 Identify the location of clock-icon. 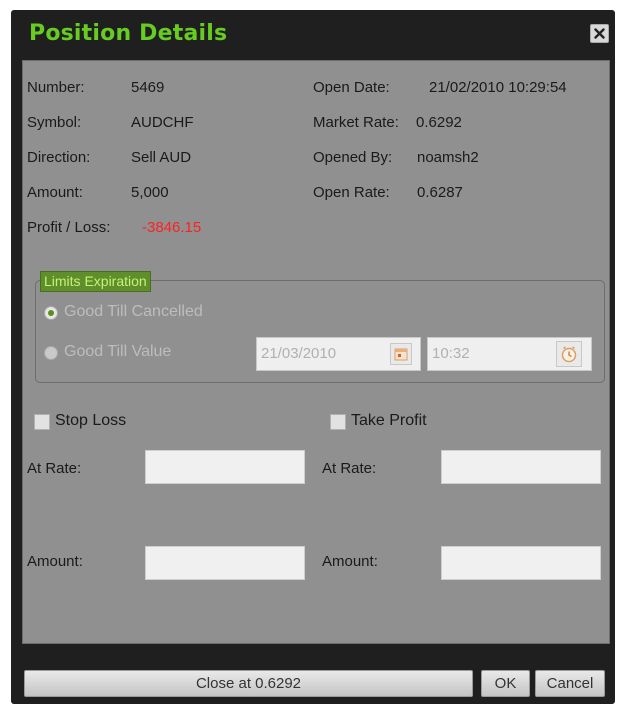
(569, 354).